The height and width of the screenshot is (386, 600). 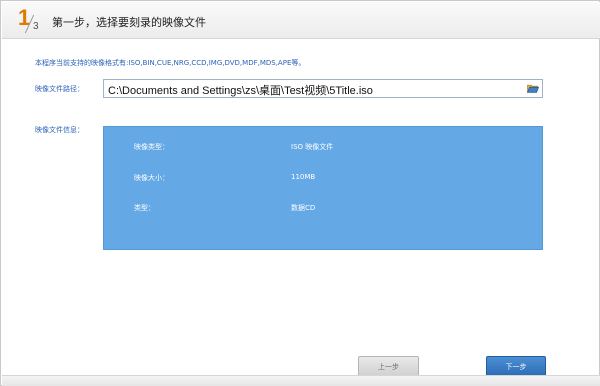 I want to click on page-title: 第一步，选择要刻录的映像文件, so click(x=129, y=22).